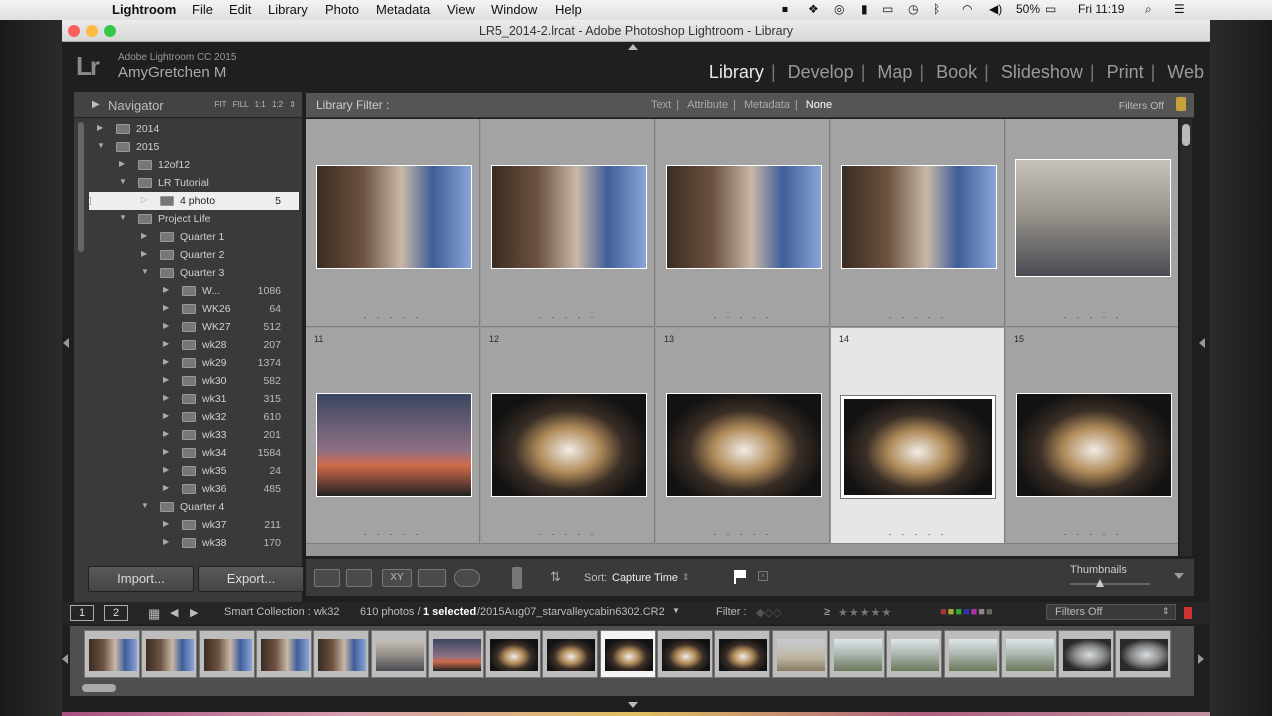 The height and width of the screenshot is (716, 1272). I want to click on collection-row: ▶ 2014, so click(194, 129).